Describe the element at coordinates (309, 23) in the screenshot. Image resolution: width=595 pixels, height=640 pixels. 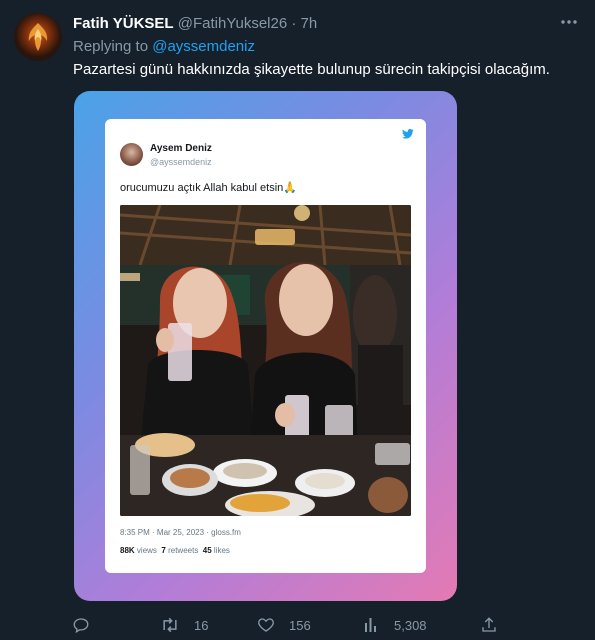
I see `tweet-time: 7h` at that location.